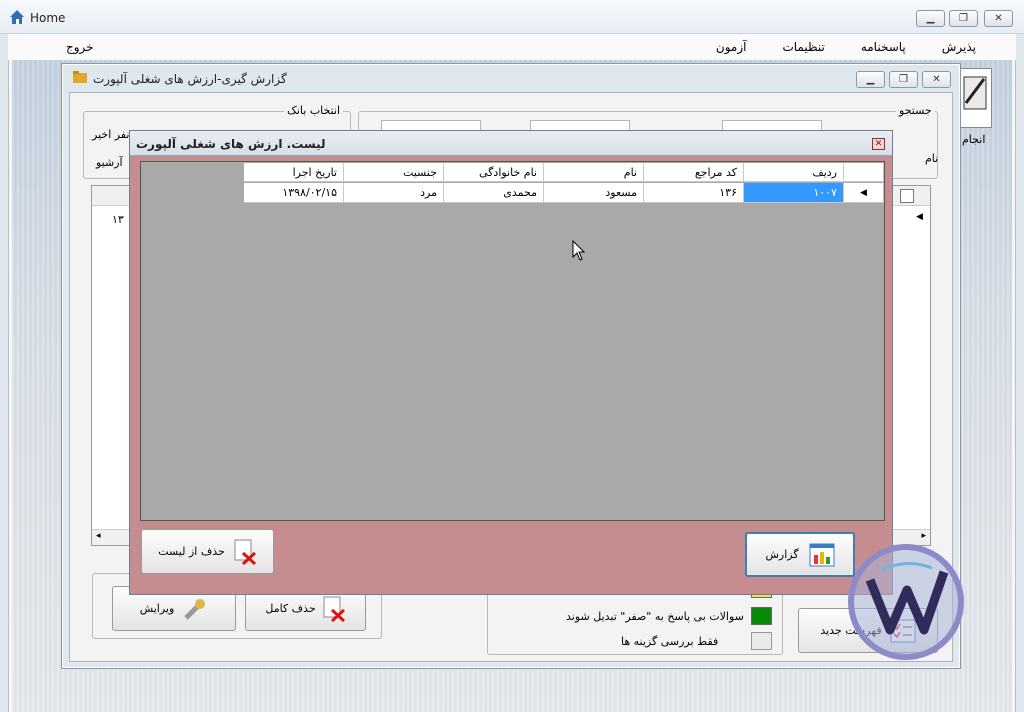  I want to click on window-title: Home, so click(48, 18).